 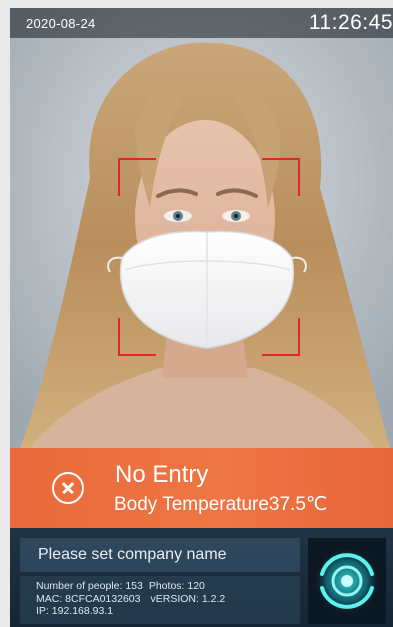 I want to click on mac-version-row: MAC: 8CFCA0132603 vERSION: 1.2.2, so click(x=168, y=599).